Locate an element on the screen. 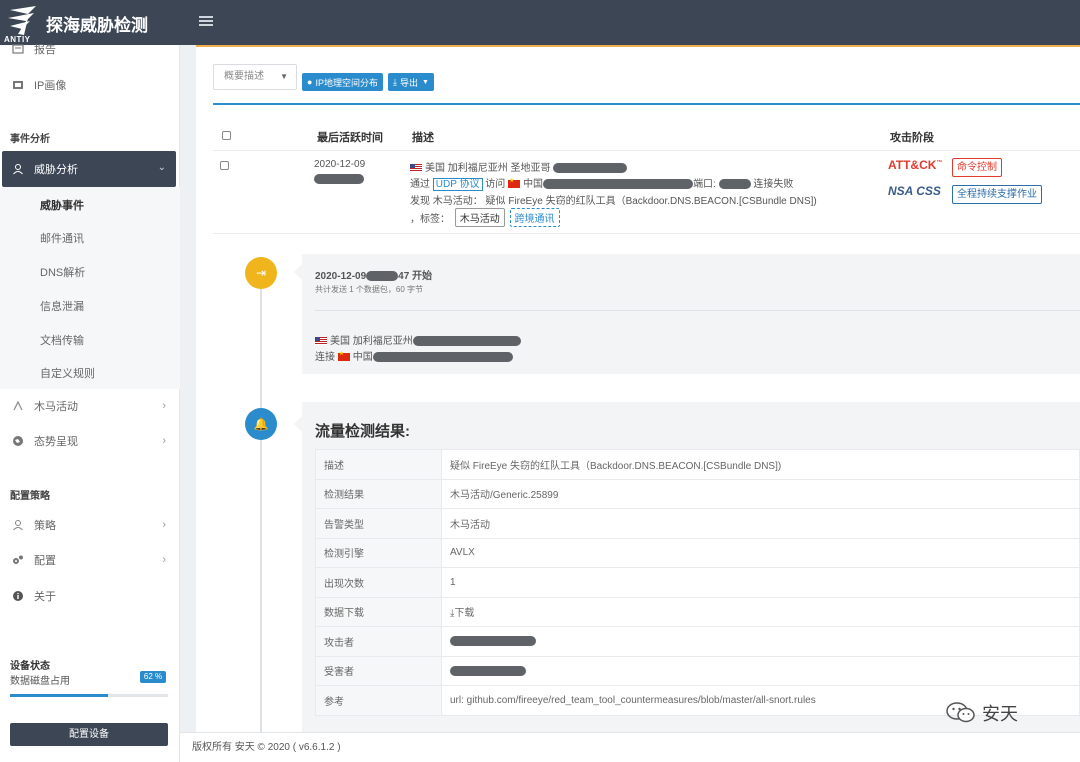 This screenshot has width=1080, height=762. redacted-dest-ip is located at coordinates (442, 357).